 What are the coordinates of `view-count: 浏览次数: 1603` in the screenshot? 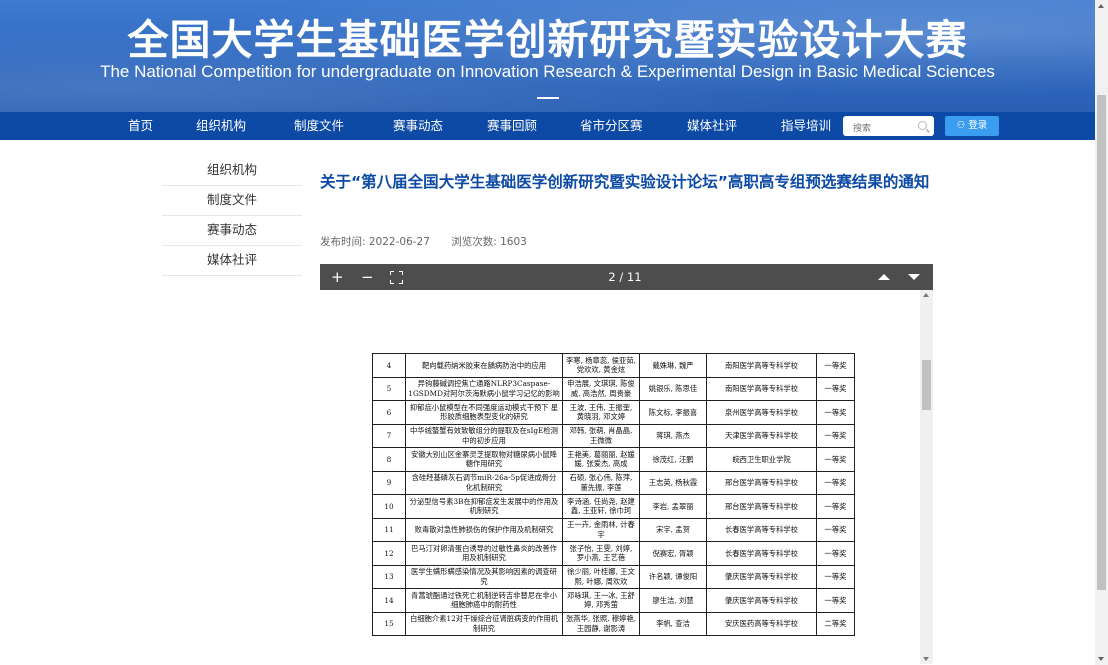 It's located at (489, 242).